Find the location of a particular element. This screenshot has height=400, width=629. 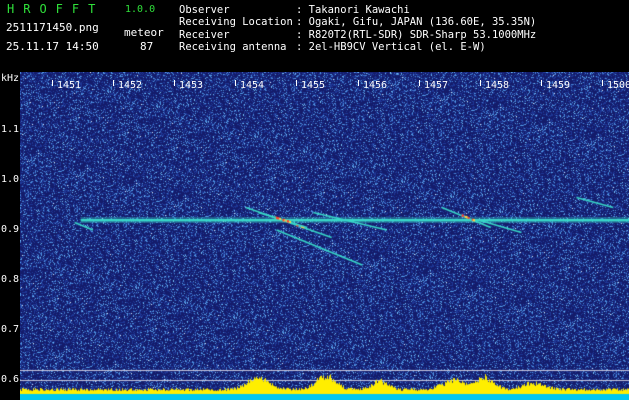

y-tick-label: 1.0 is located at coordinates (10, 179).